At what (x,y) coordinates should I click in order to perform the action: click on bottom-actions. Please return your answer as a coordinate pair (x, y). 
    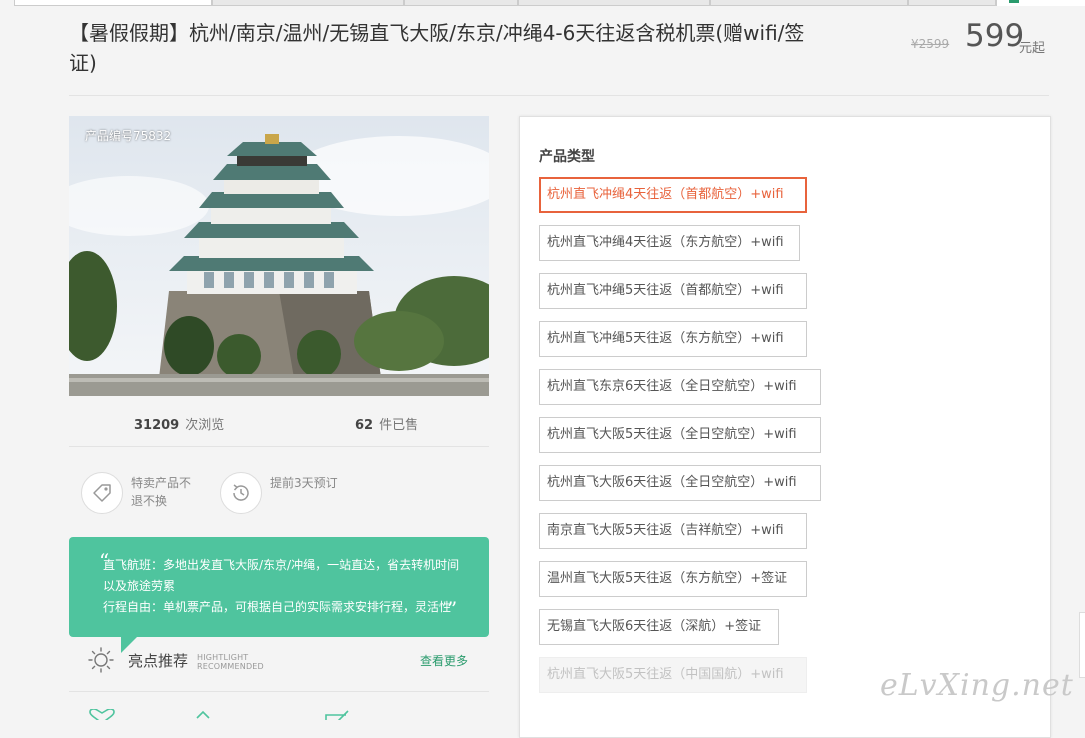
    Looking at the image, I should click on (286, 714).